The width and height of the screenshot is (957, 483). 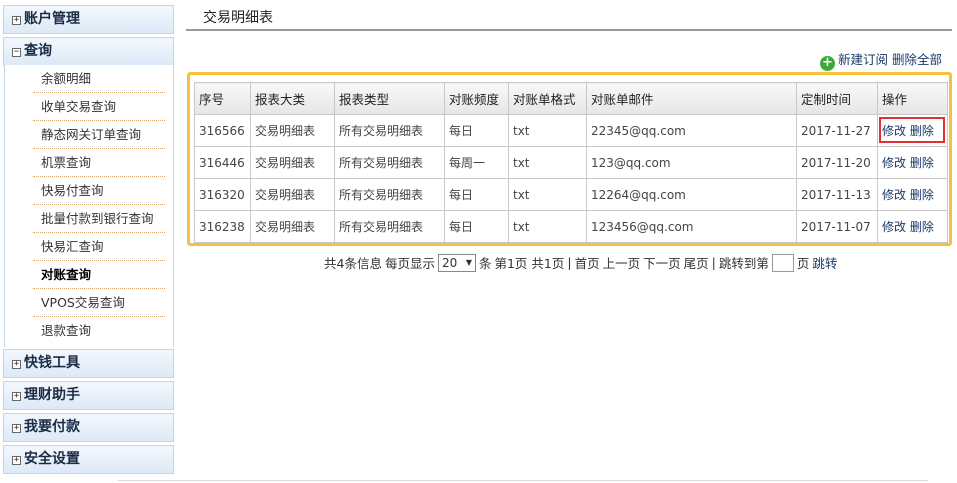 What do you see at coordinates (222, 194) in the screenshot?
I see `cell-id: 316320` at bounding box center [222, 194].